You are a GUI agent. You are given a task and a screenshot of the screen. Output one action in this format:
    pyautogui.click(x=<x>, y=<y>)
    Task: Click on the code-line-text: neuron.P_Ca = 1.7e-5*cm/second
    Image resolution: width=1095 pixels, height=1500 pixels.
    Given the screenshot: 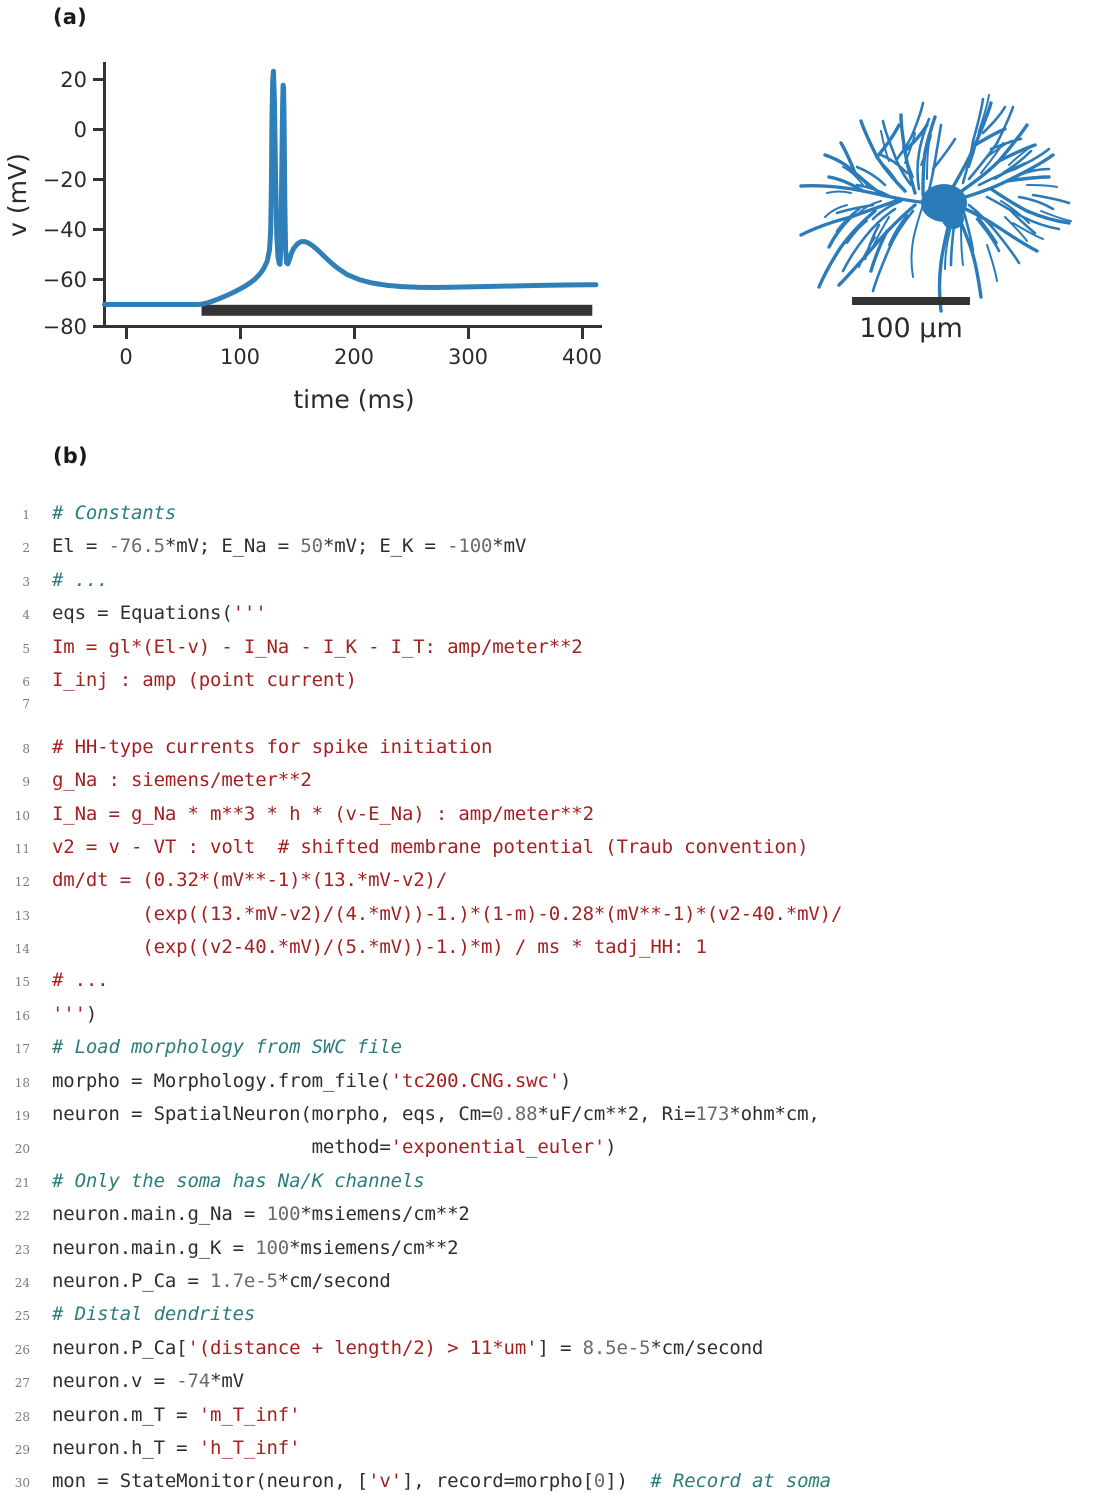 What is the action you would take?
    pyautogui.click(x=210, y=1281)
    